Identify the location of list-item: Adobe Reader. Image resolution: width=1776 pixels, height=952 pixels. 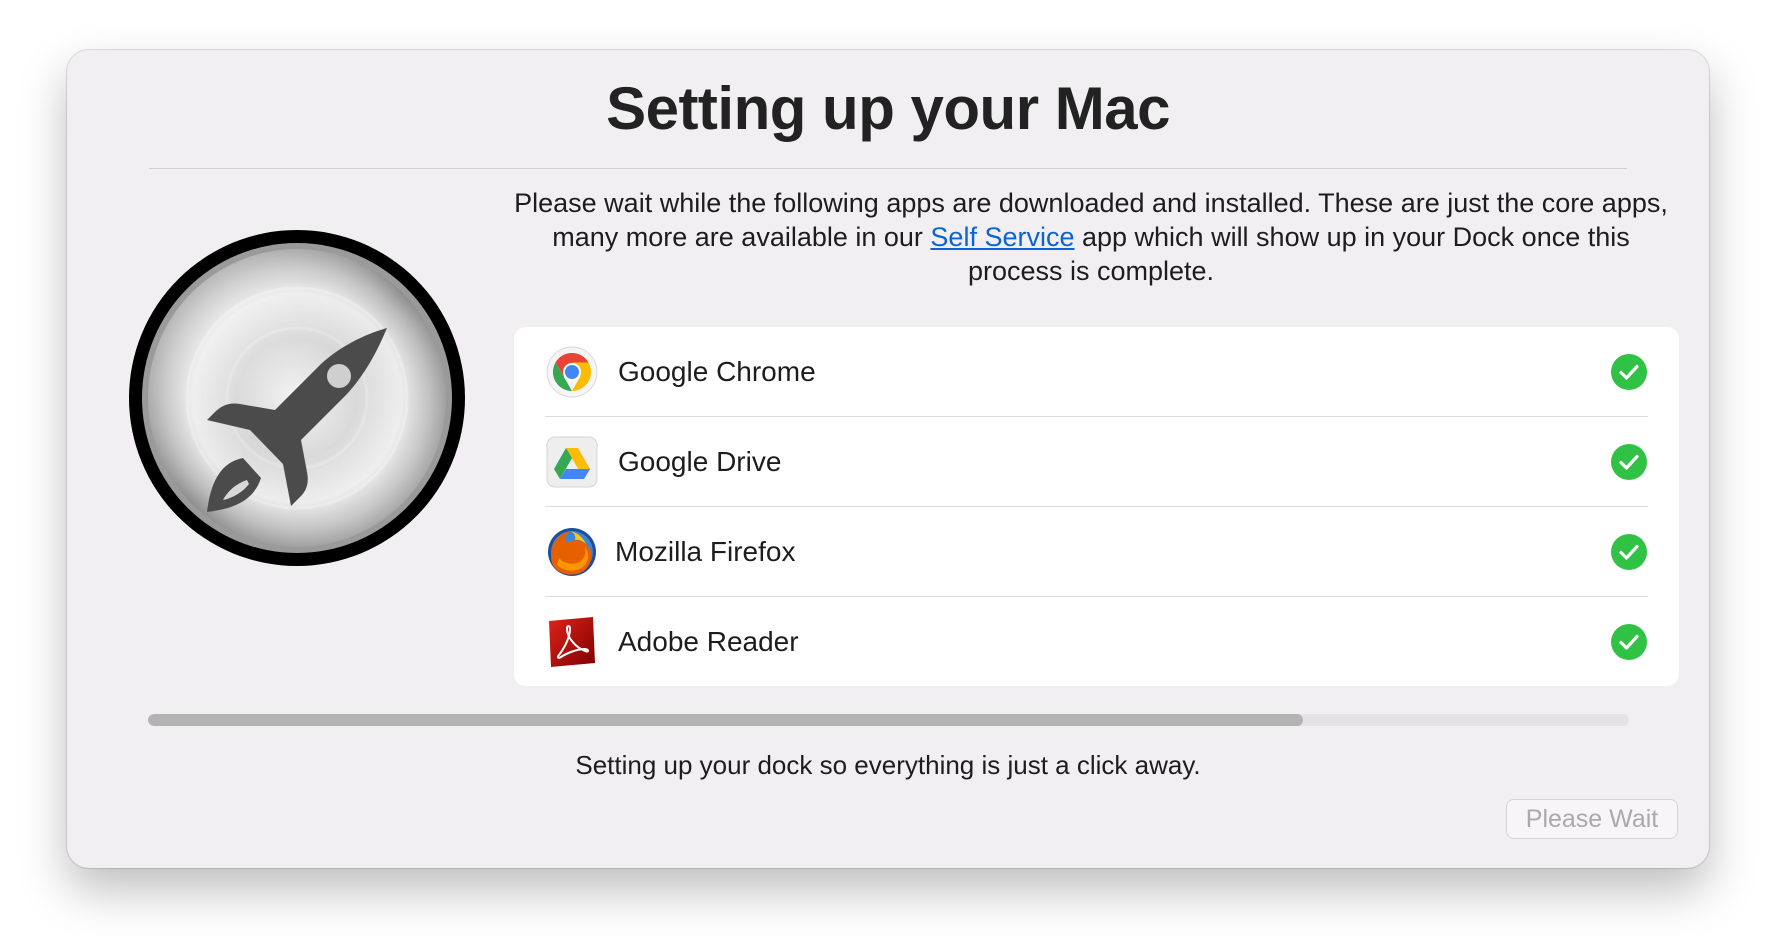
(1096, 641).